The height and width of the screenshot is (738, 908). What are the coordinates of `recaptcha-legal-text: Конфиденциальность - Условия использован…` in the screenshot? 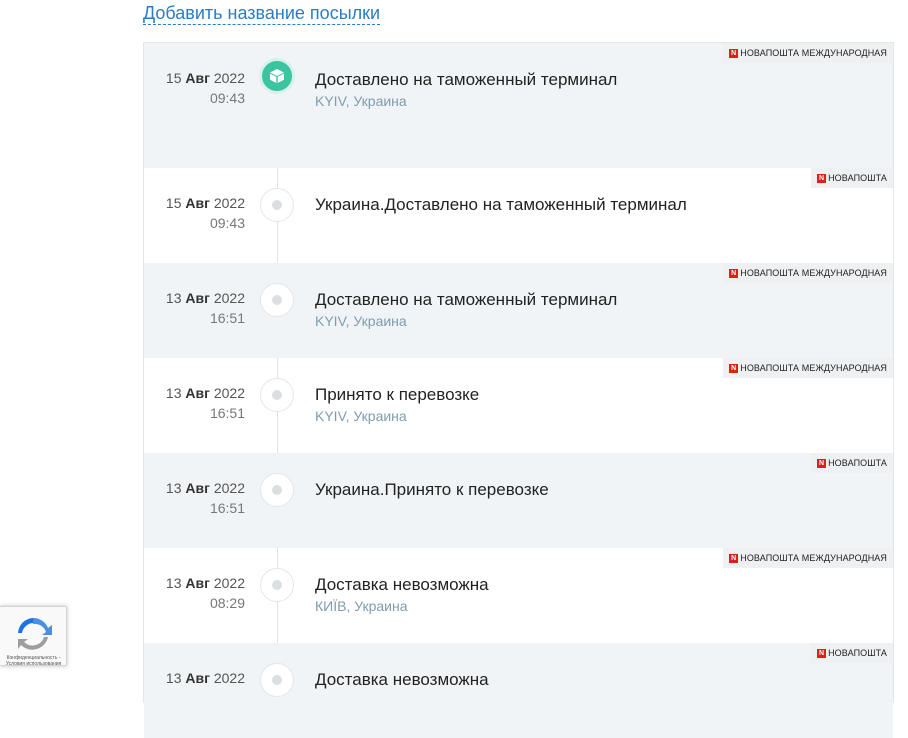 It's located at (33, 661).